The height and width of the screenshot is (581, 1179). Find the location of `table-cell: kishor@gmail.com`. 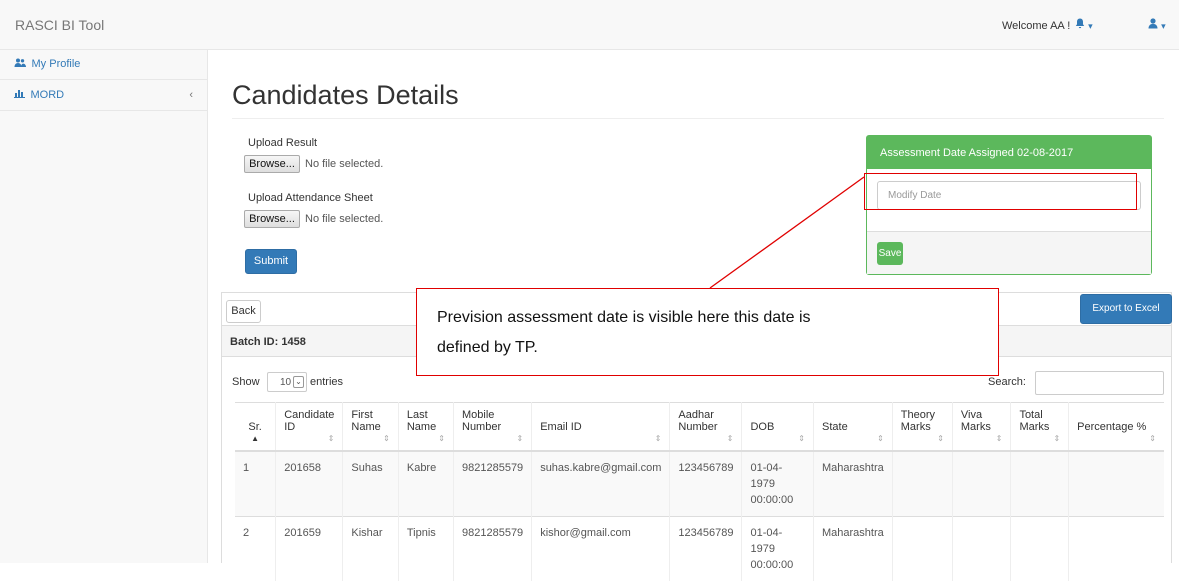

table-cell: kishor@gmail.com is located at coordinates (601, 549).